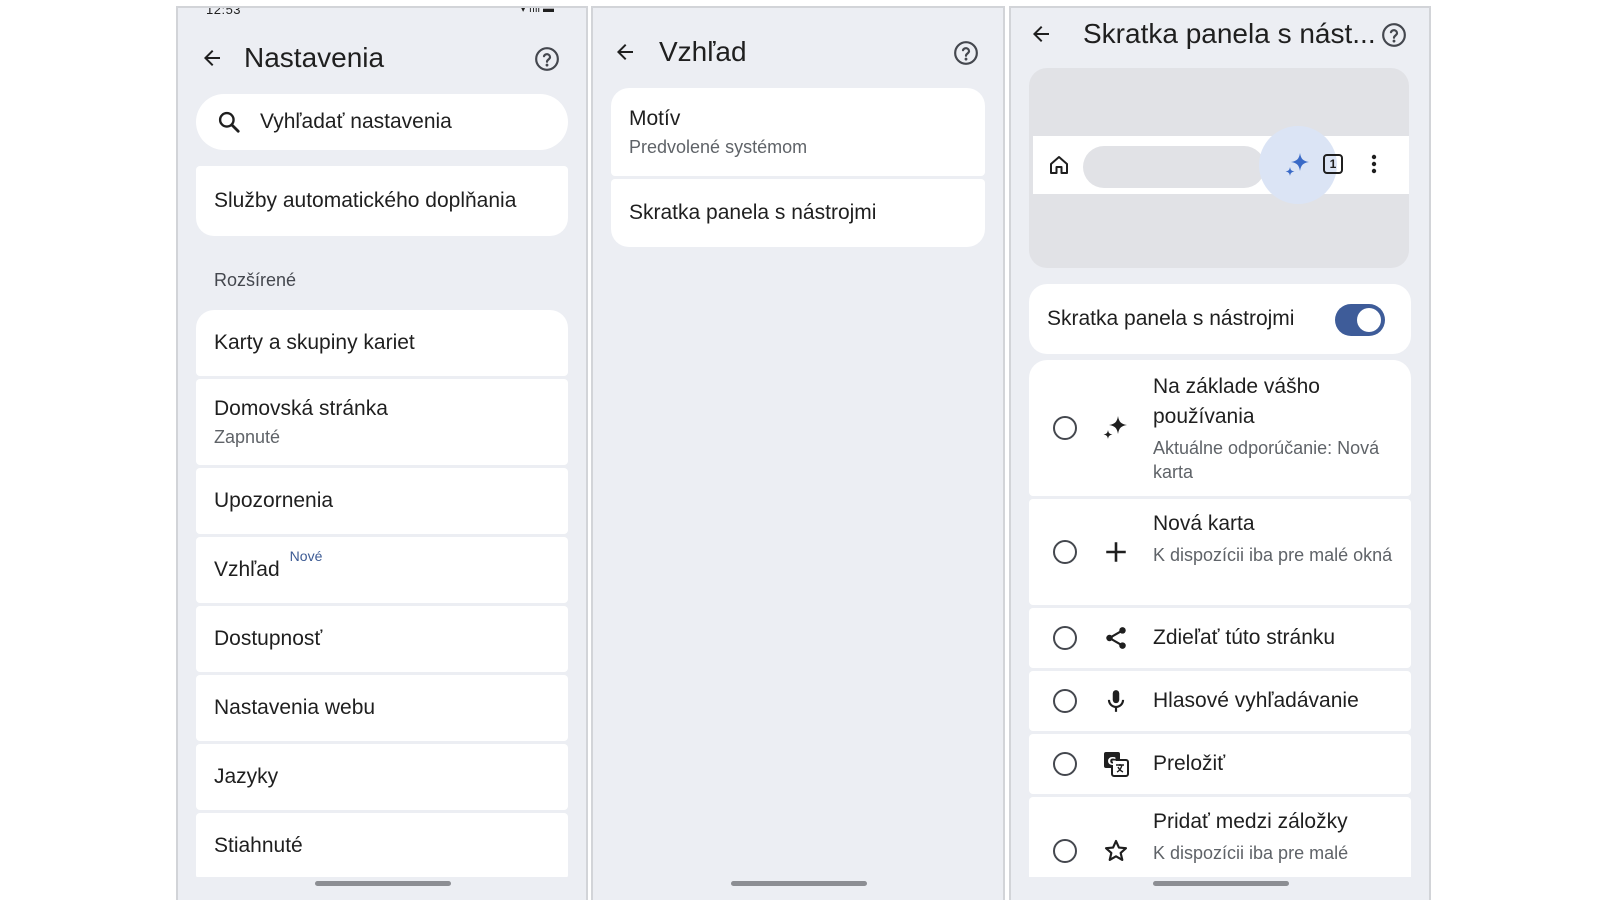  Describe the element at coordinates (1116, 851) in the screenshot. I see `star-icon` at that location.